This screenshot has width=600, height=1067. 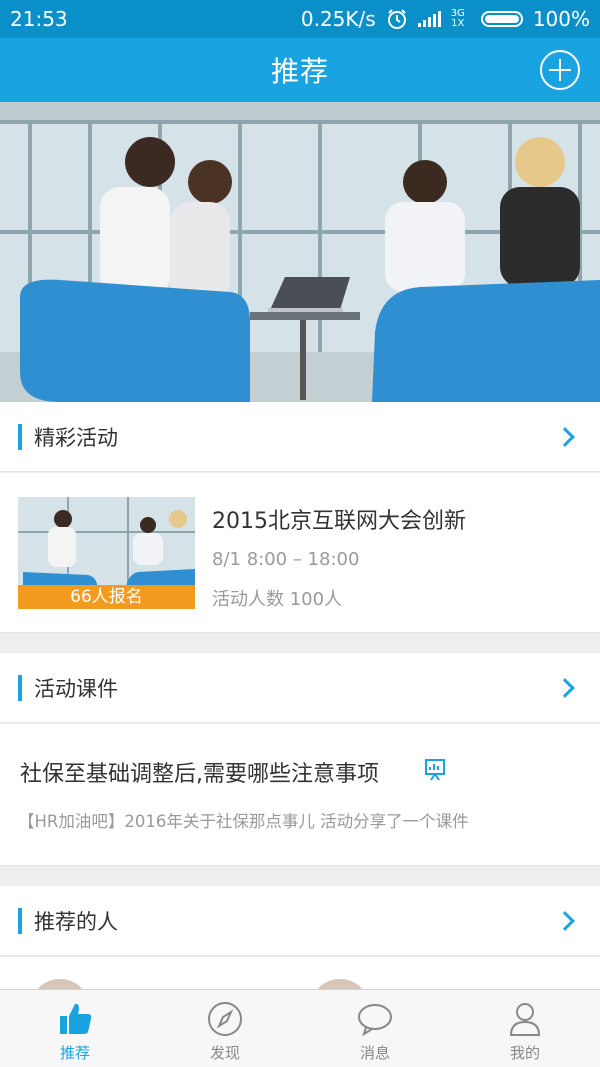 What do you see at coordinates (277, 599) in the screenshot?
I see `activity-count: 活动人数 100人` at bounding box center [277, 599].